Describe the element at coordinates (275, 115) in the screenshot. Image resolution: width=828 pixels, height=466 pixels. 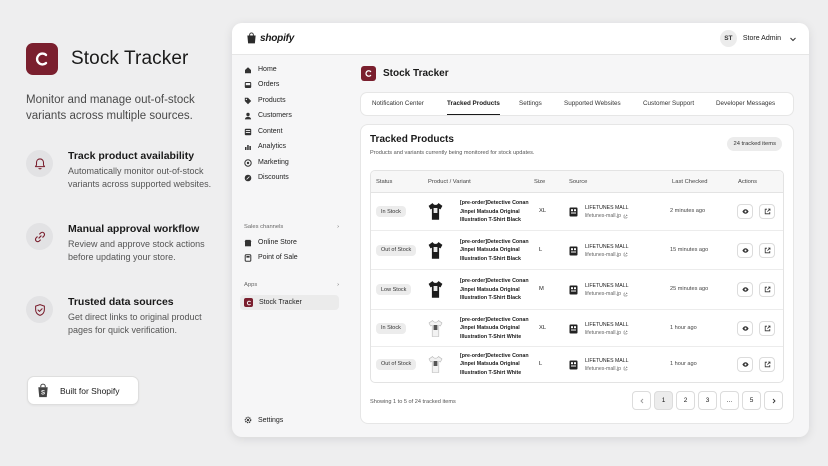
I see `sidebar-item-label: Customers` at that location.